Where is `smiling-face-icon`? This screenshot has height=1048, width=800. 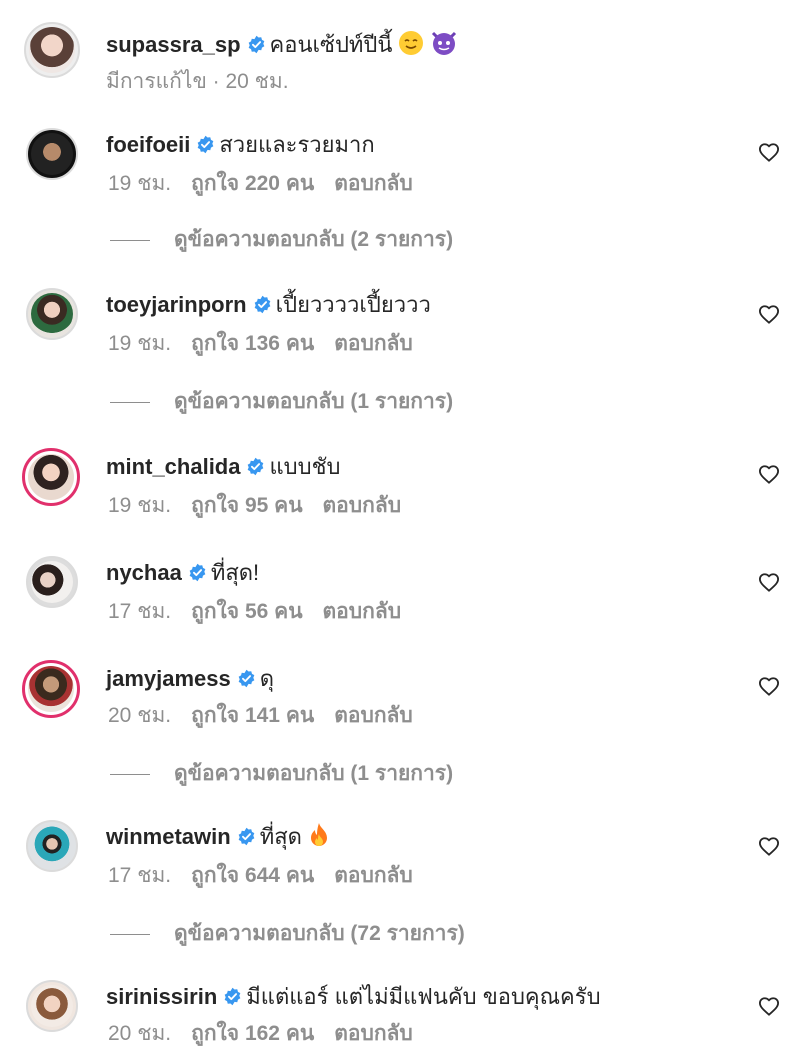
smiling-face-icon is located at coordinates (411, 43).